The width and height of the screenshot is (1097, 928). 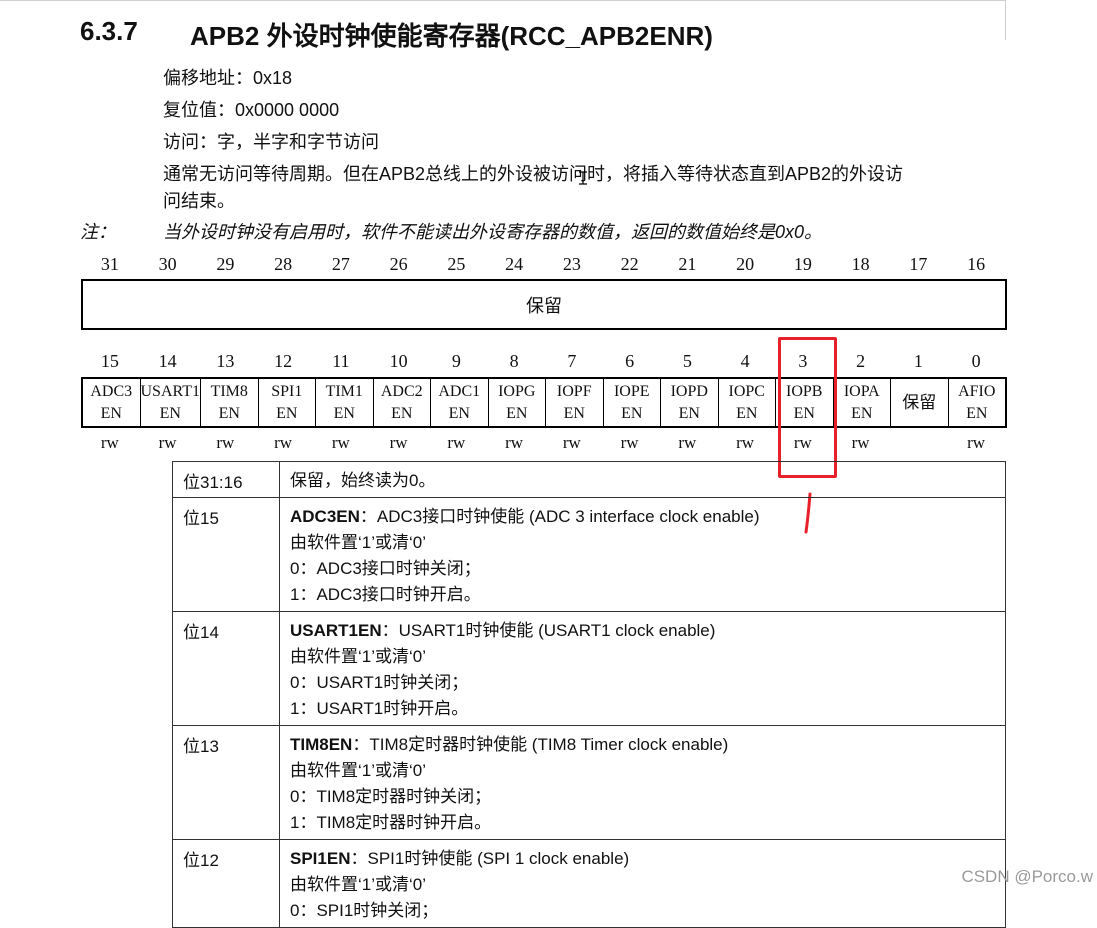 What do you see at coordinates (575, 402) in the screenshot?
I see `register-field: IOPF EN` at bounding box center [575, 402].